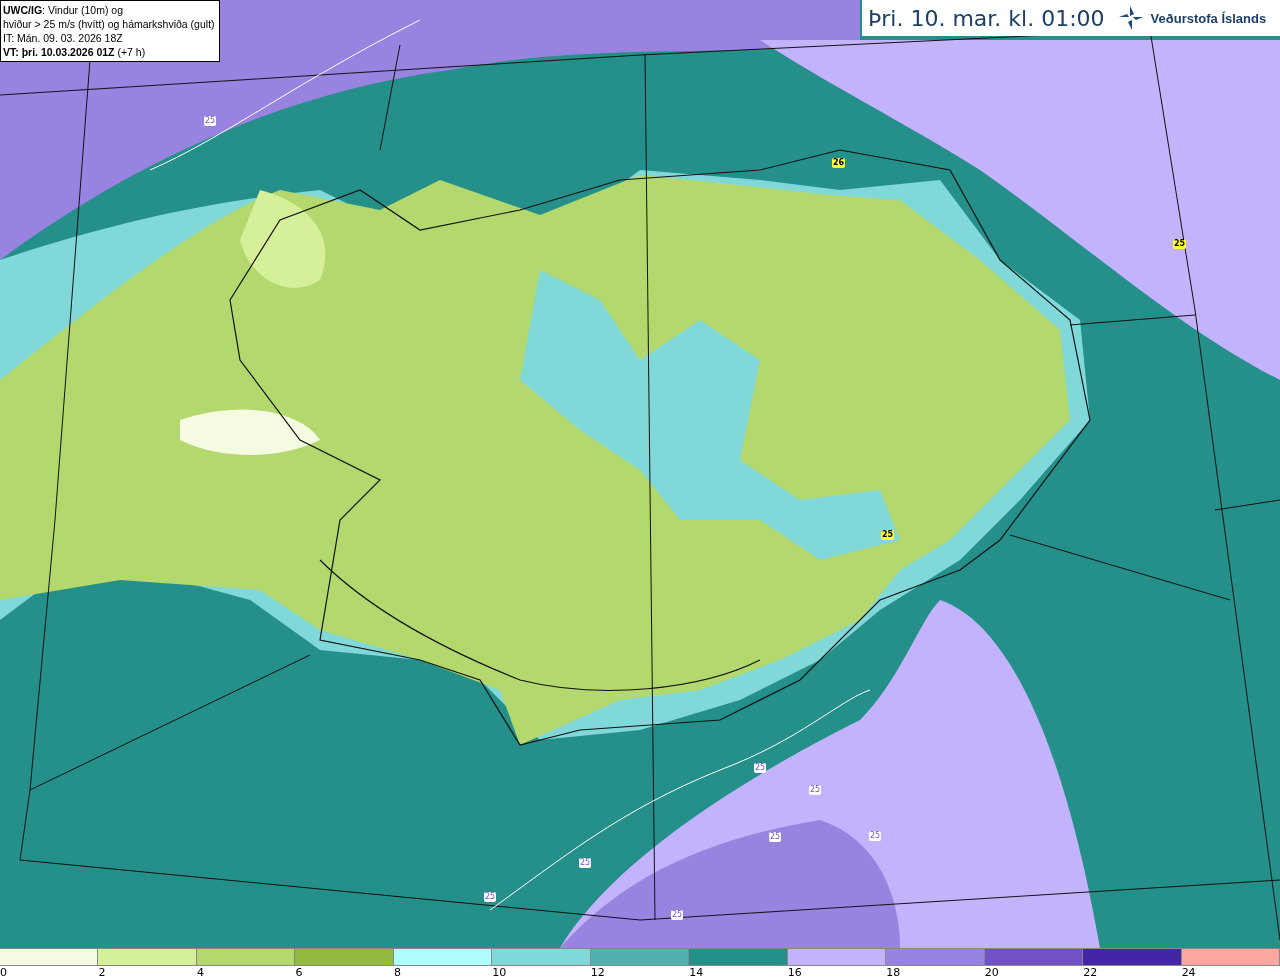  Describe the element at coordinates (986, 18) in the screenshot. I see `forecast-time-title: Þri. 10. mar. kl. 01:00` at that location.